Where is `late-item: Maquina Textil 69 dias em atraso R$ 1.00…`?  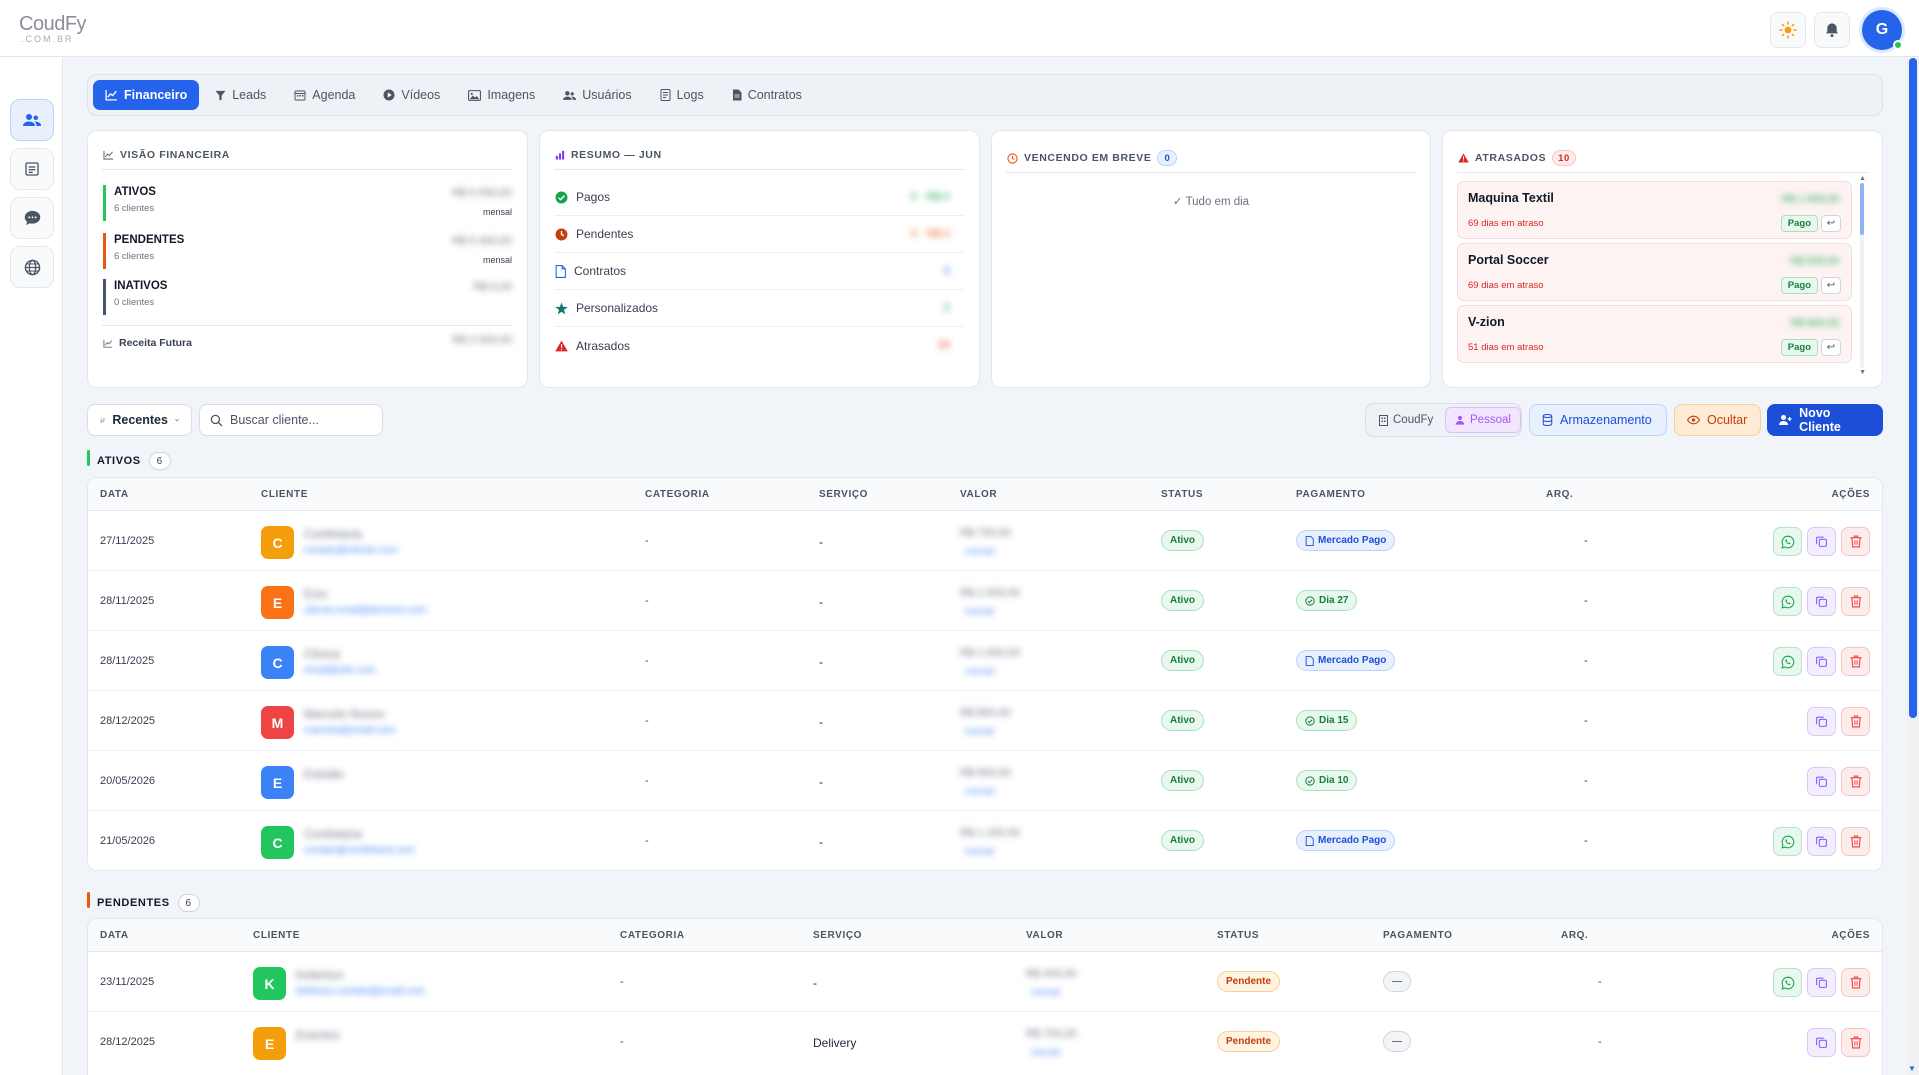
late-item: Maquina Textil 69 dias em atraso R$ 1.00… is located at coordinates (1654, 210).